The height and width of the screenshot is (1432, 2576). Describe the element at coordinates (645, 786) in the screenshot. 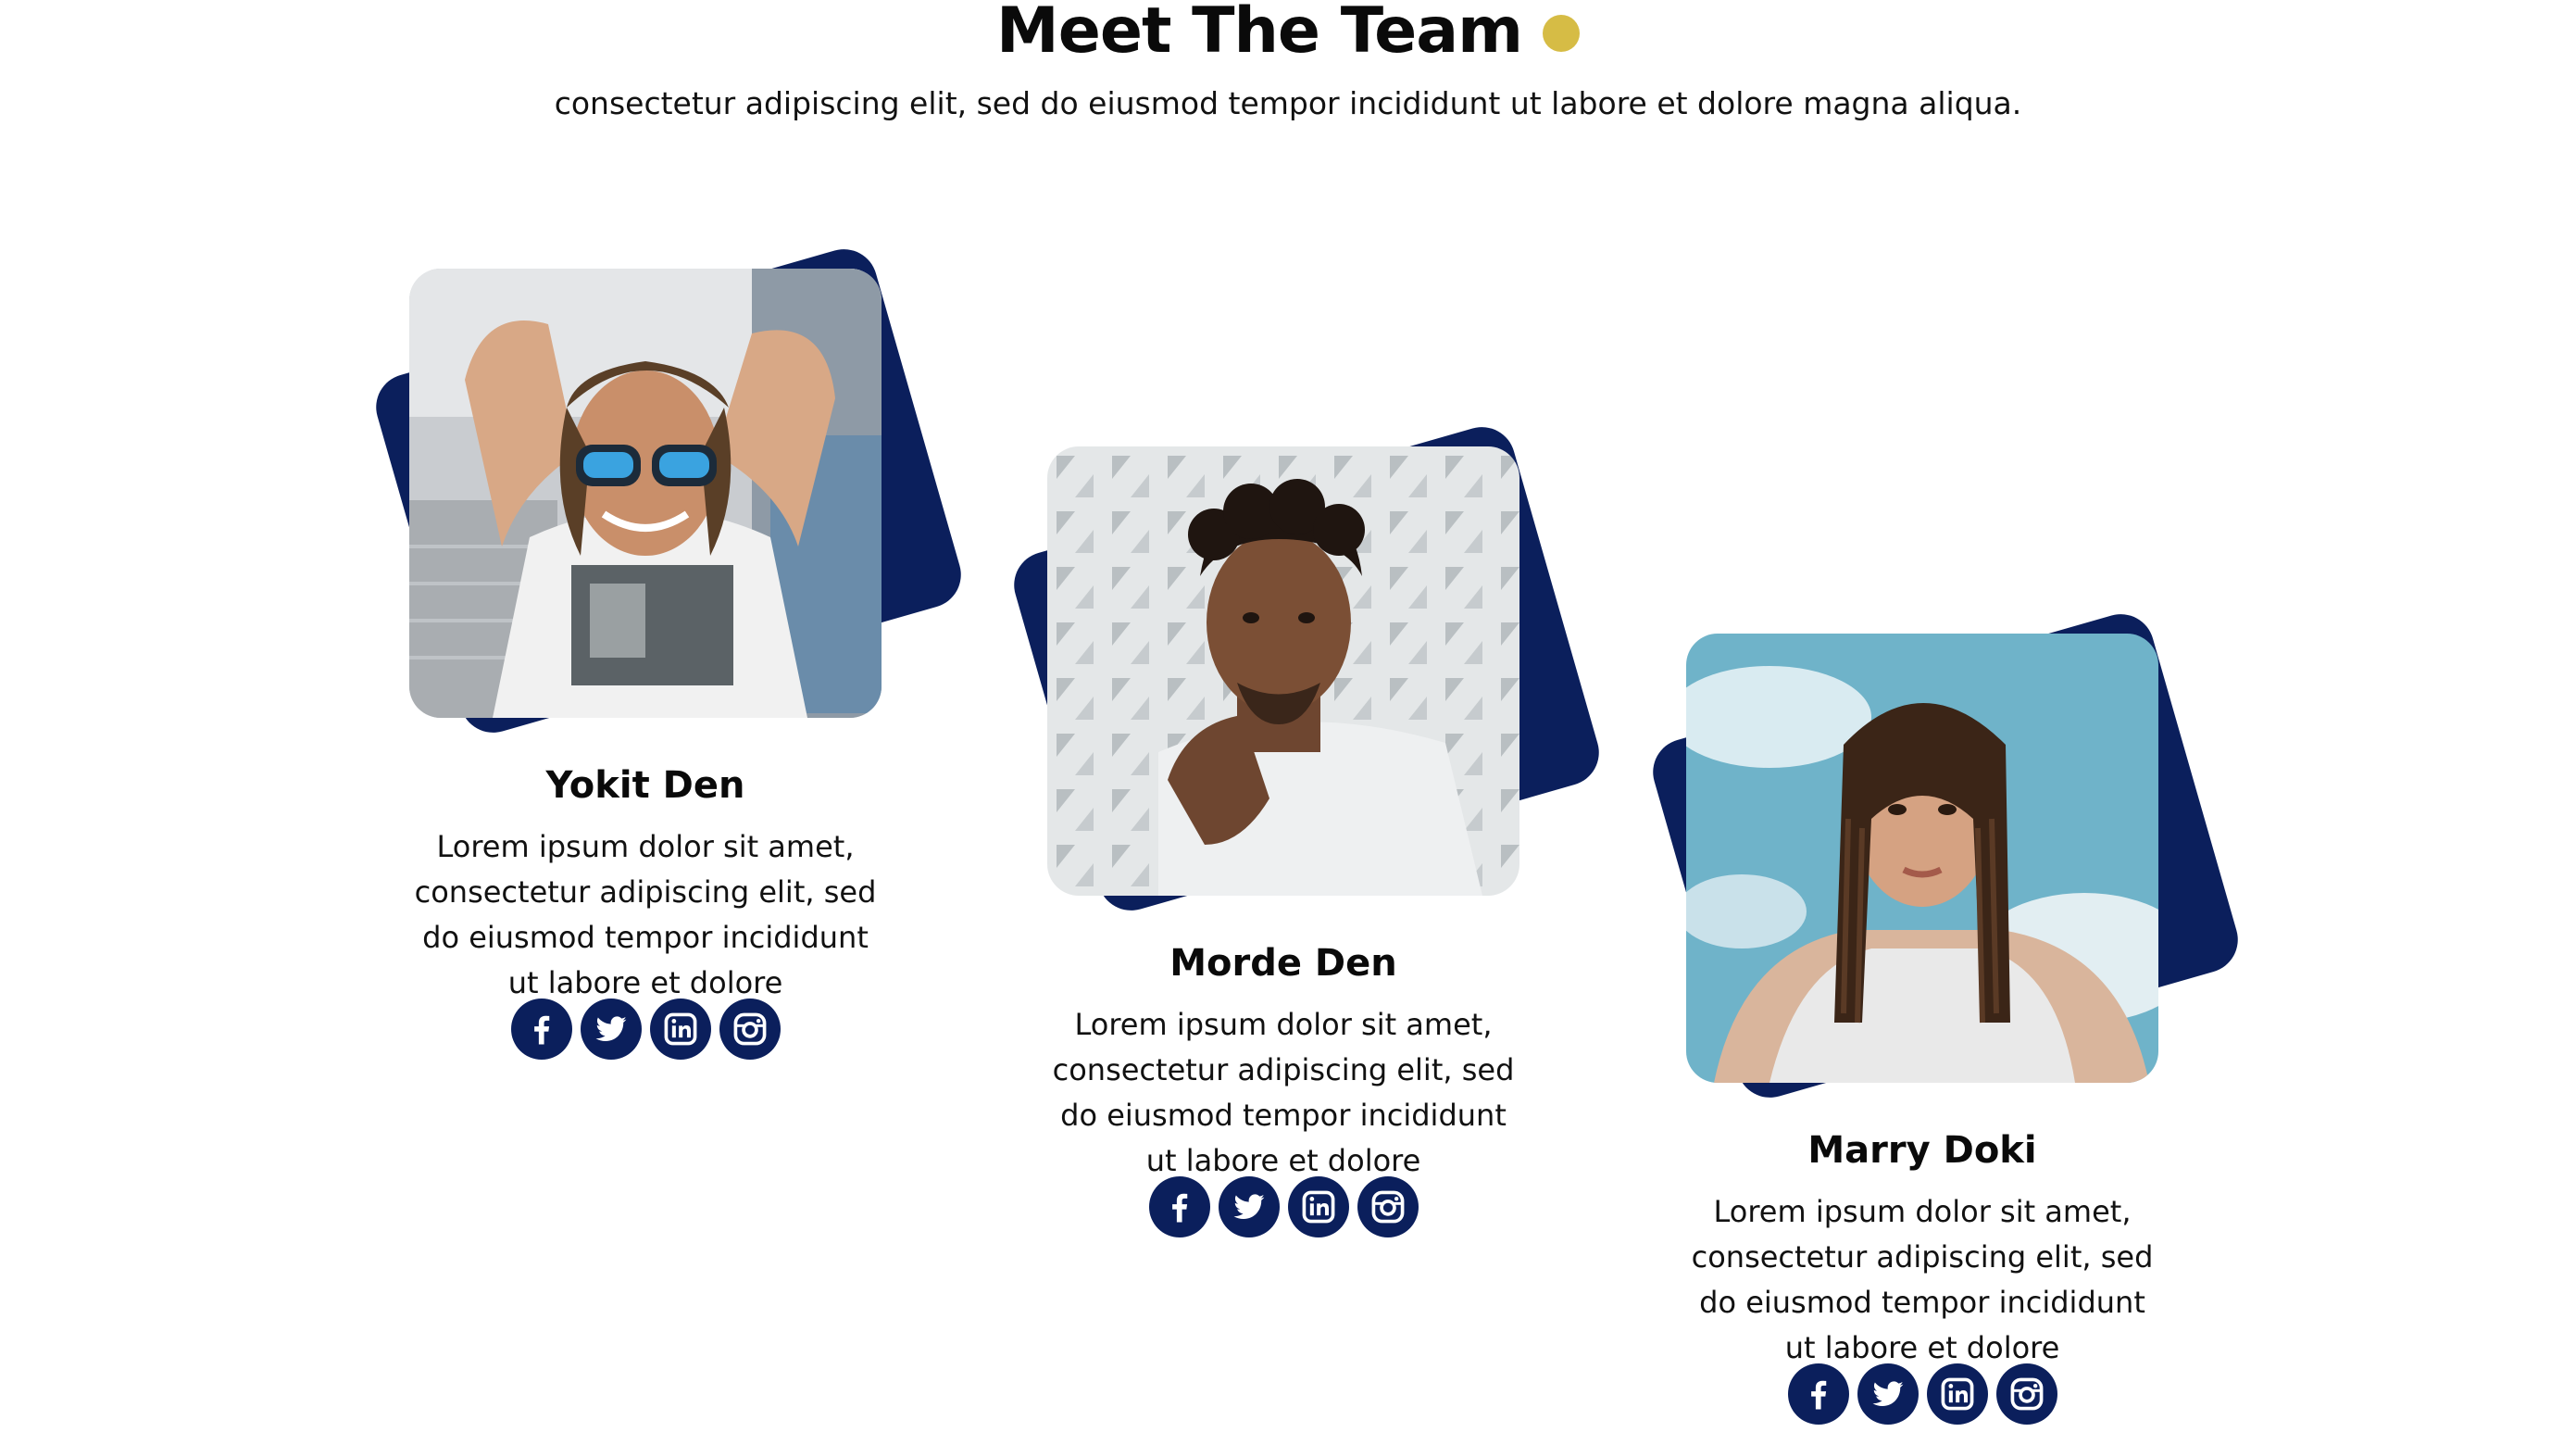

I see `member-name: Yokit Den` at that location.